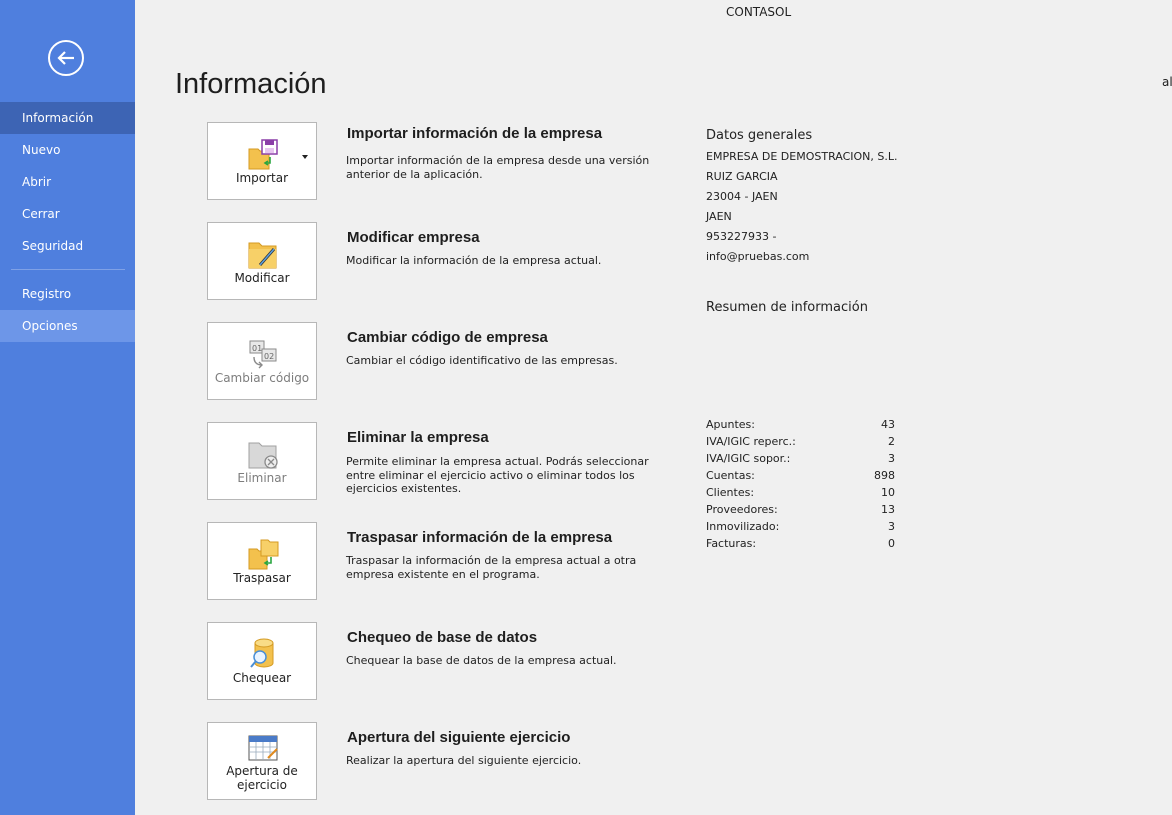 This screenshot has height=815, width=1172. Describe the element at coordinates (67, 294) in the screenshot. I see `sidebar-item-registro: Registro` at that location.